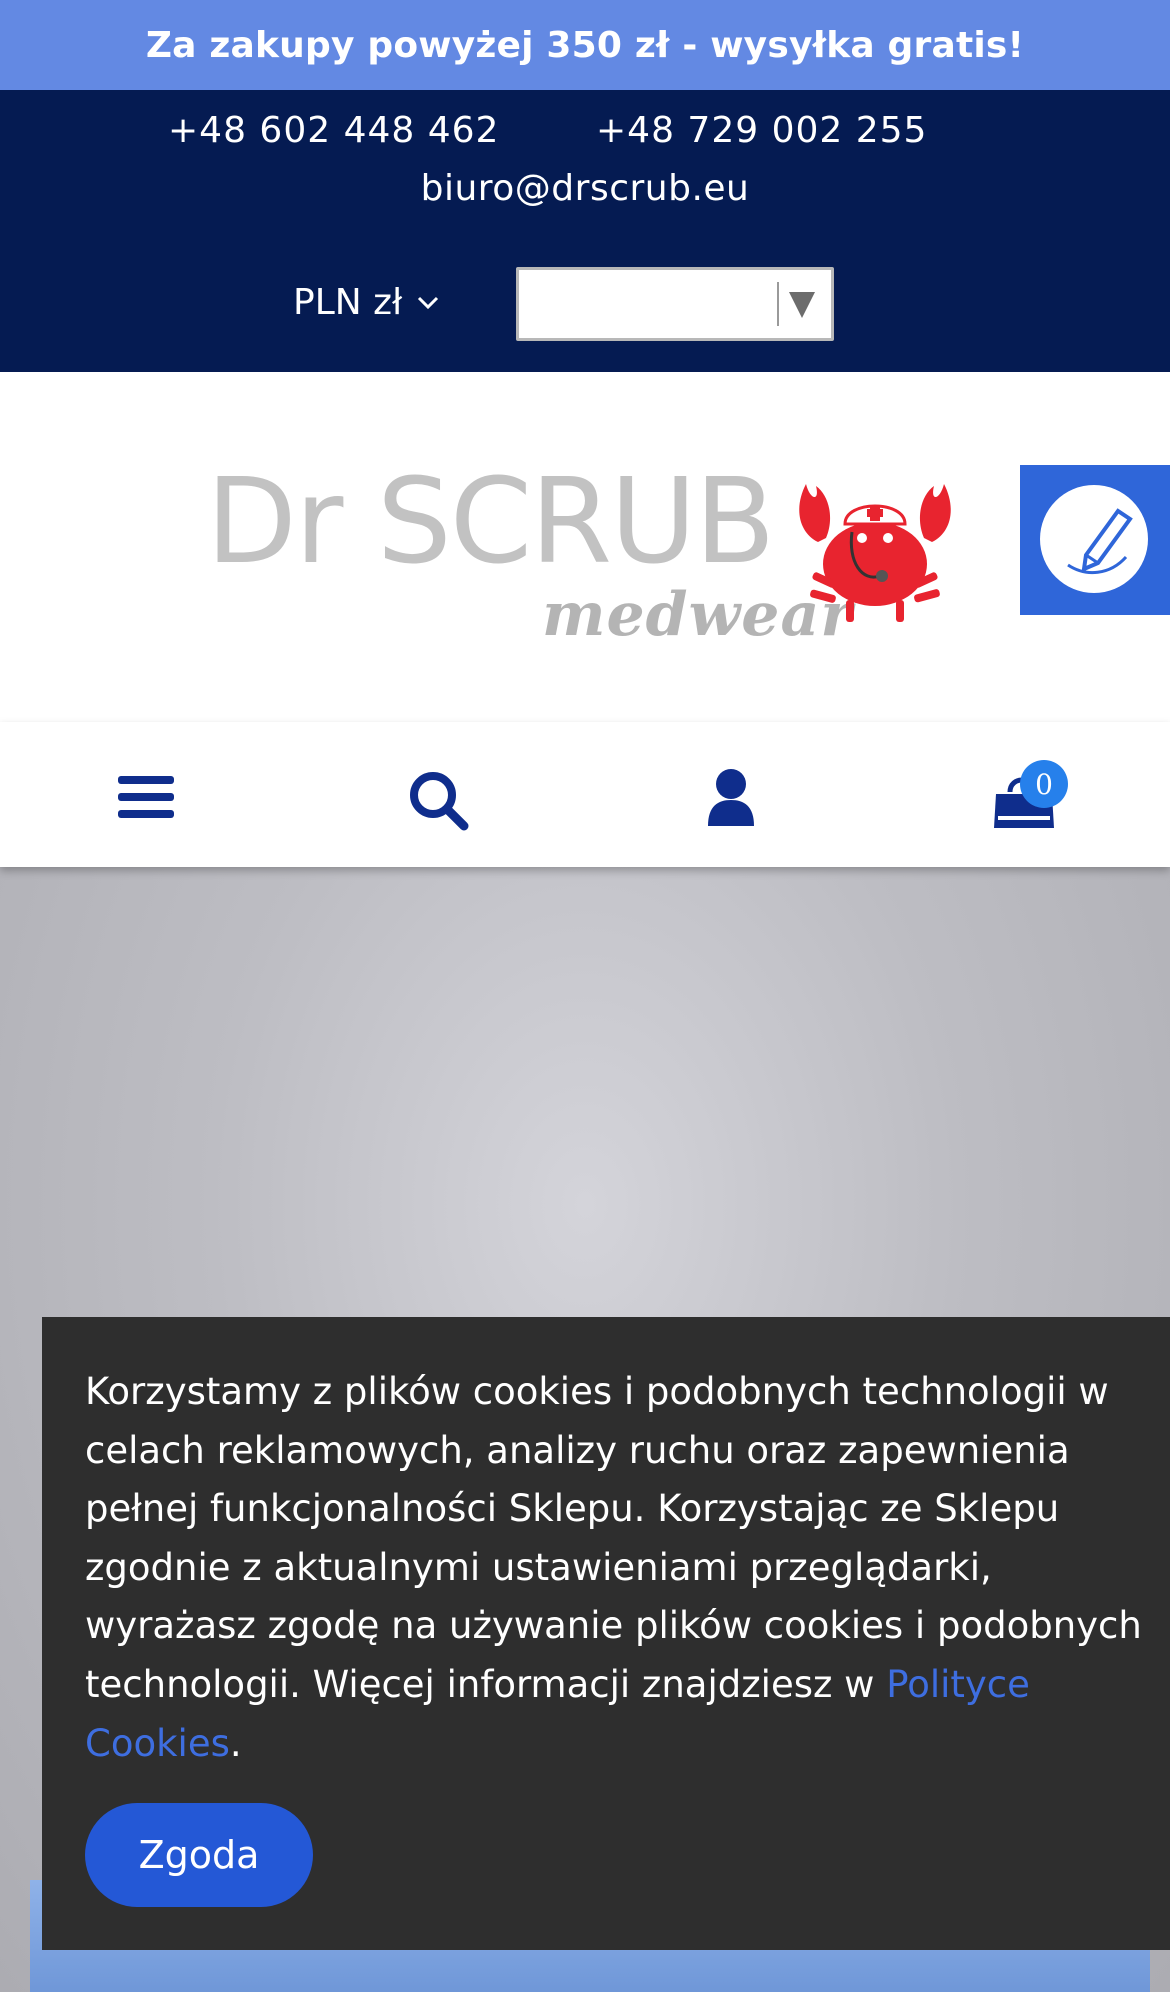 Image resolution: width=1170 pixels, height=1992 pixels. Describe the element at coordinates (348, 302) in the screenshot. I see `currency-label: PLN zł` at that location.